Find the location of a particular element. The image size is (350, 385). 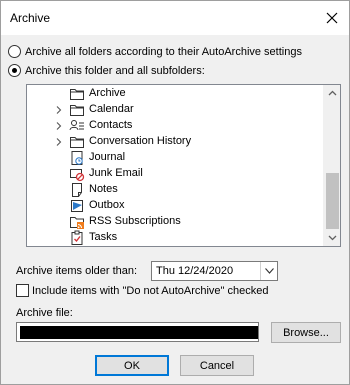

outbox-icon is located at coordinates (77, 206).